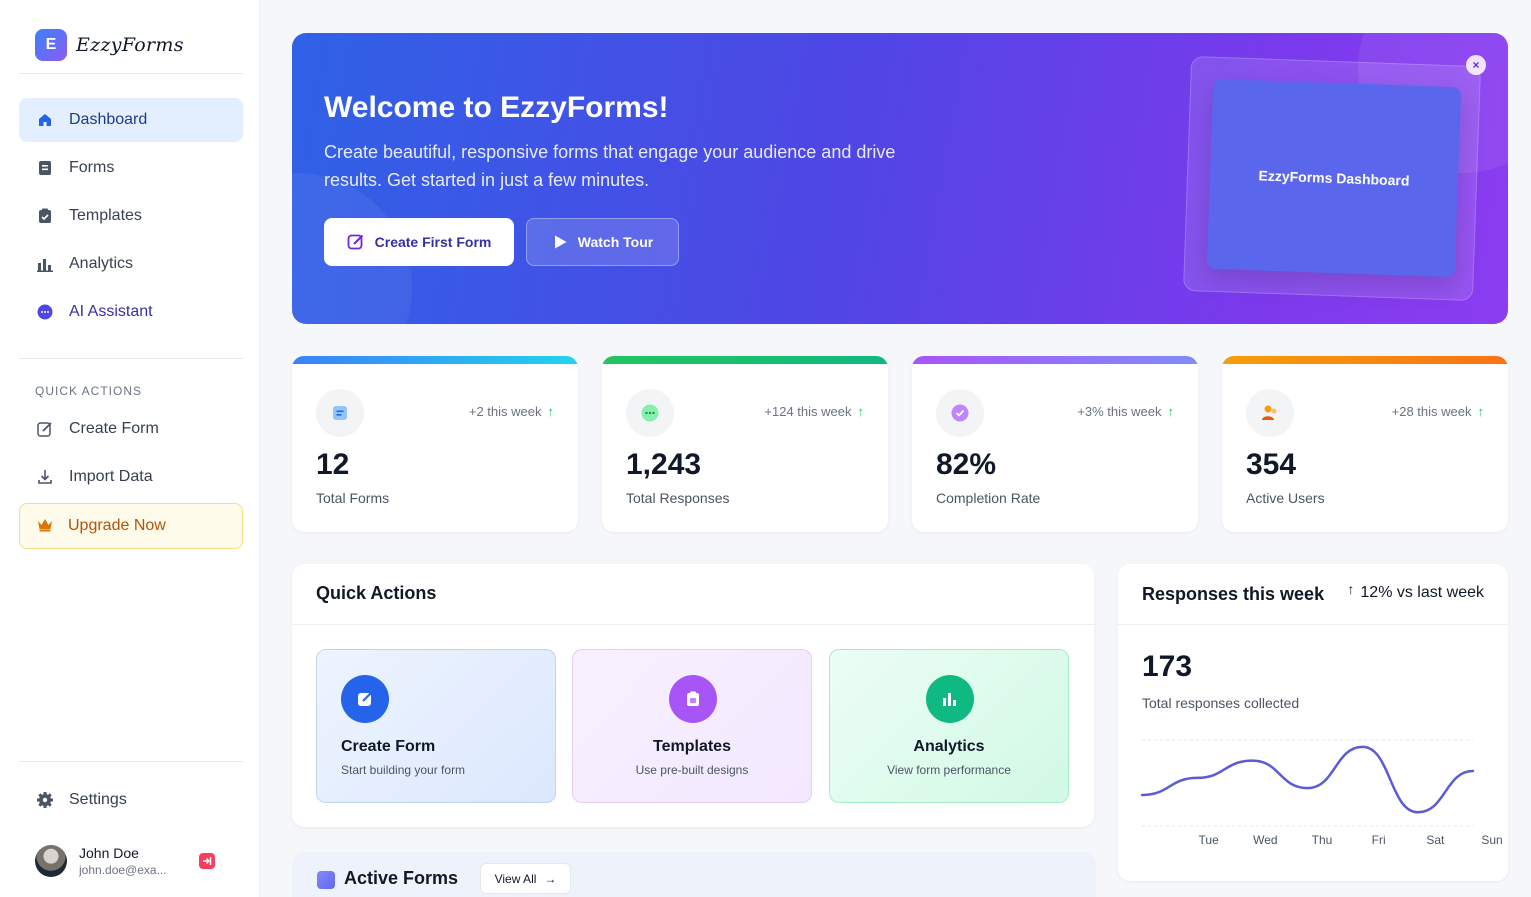 Image resolution: width=1531 pixels, height=897 pixels. Describe the element at coordinates (401, 878) in the screenshot. I see `active-forms-title: Active Forms` at that location.